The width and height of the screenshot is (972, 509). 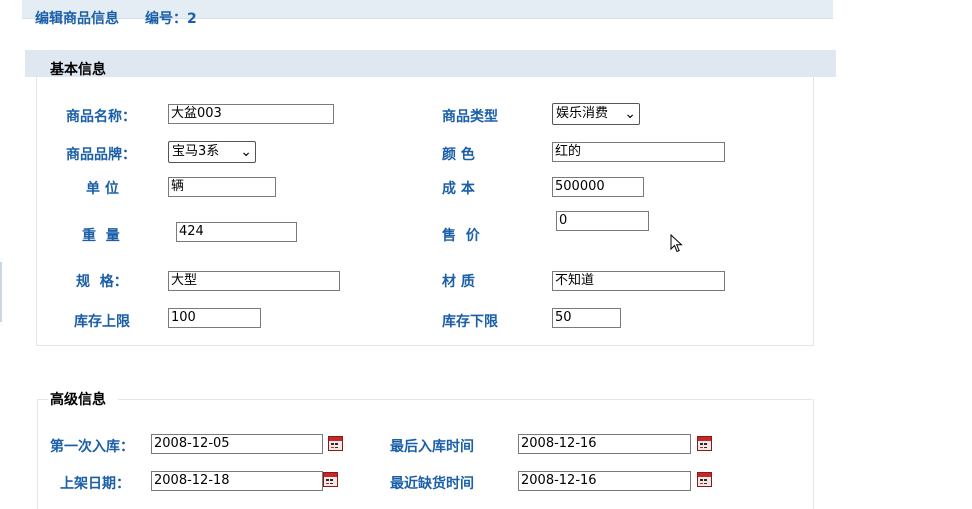 I want to click on cost-input: 500000, so click(x=598, y=187).